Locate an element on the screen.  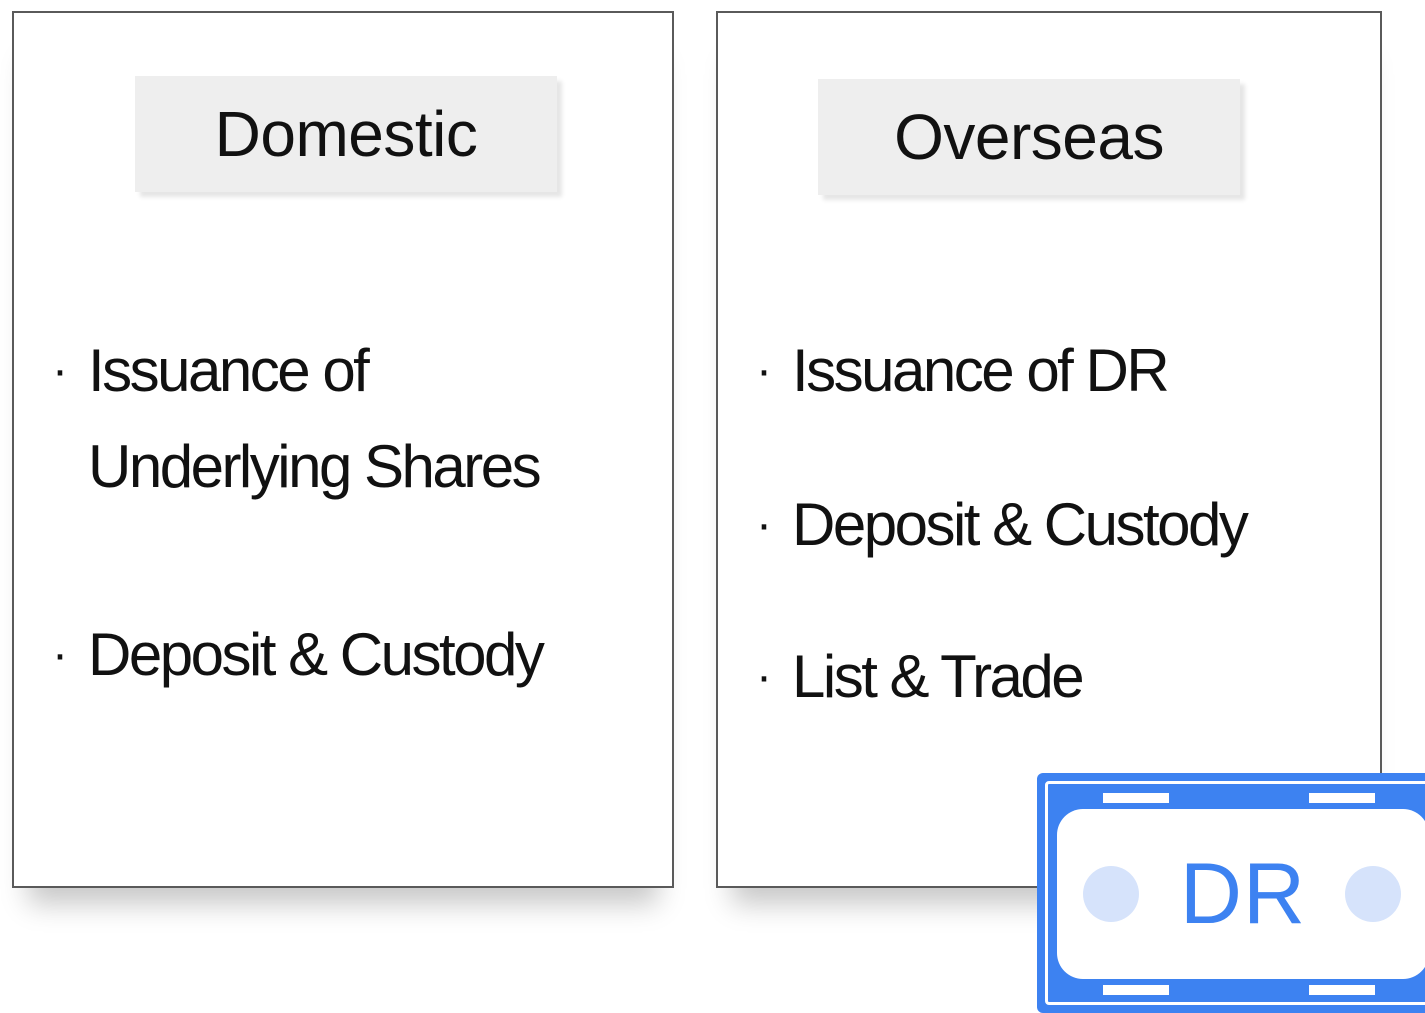
overseas-title: Overseas is located at coordinates (1029, 137).